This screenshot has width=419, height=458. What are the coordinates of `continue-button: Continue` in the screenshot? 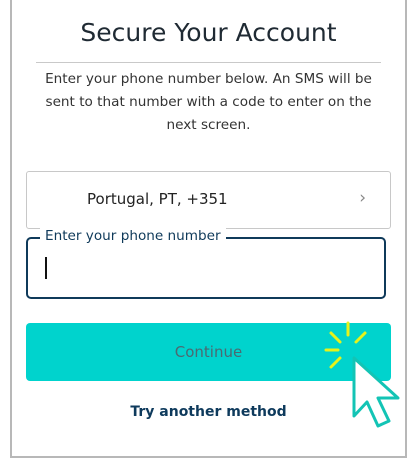 It's located at (208, 352).